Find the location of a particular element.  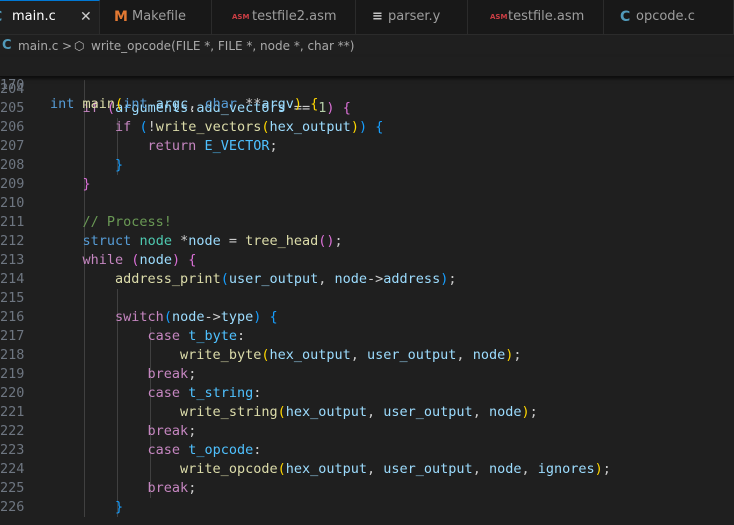

code-line: 225 break; is located at coordinates (367, 488).